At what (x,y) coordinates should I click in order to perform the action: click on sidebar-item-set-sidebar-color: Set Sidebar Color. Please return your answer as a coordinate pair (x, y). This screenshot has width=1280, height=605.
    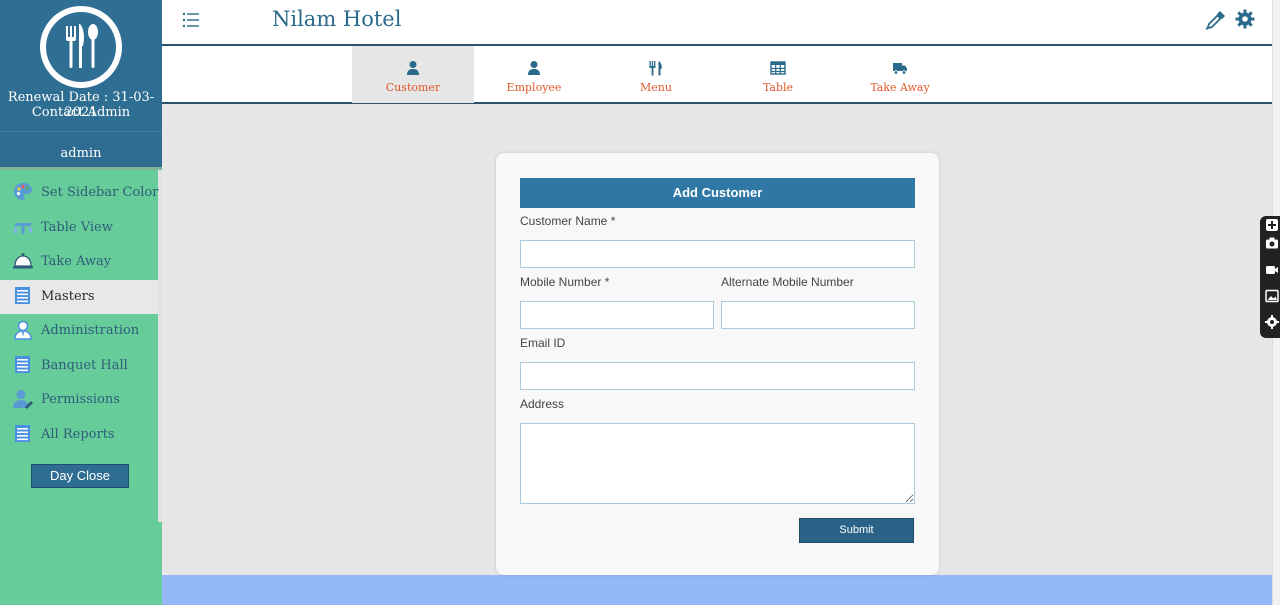
    Looking at the image, I should click on (79, 193).